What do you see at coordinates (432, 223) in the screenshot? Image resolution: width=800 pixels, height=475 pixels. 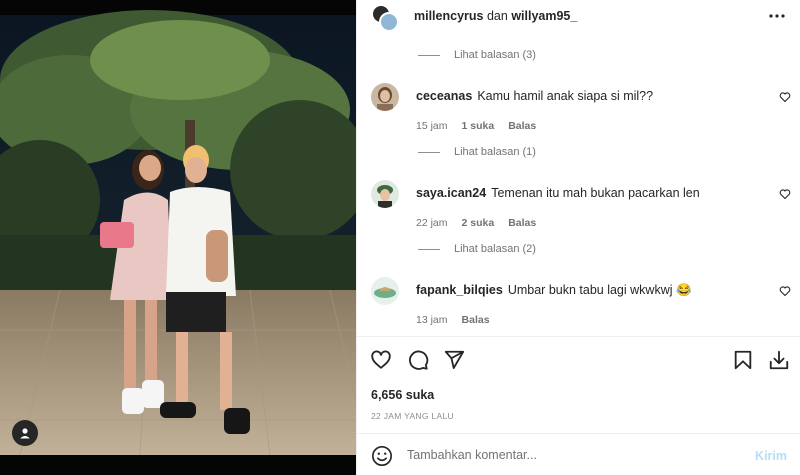 I see `comment-time: 22 jam` at bounding box center [432, 223].